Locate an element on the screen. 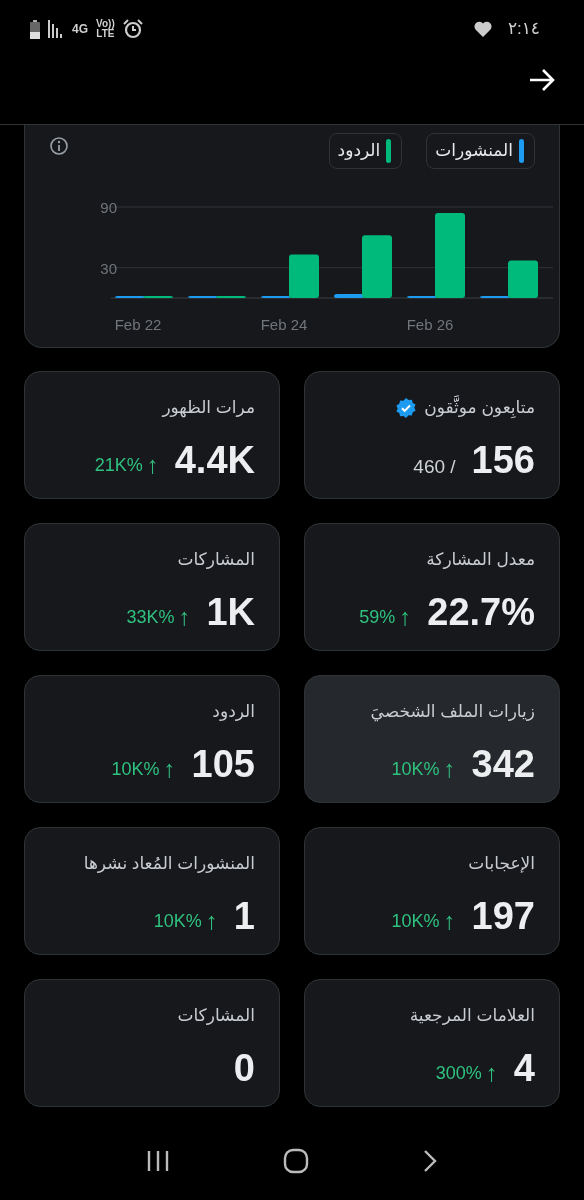 This screenshot has height=1200, width=584. clock-time: ٢:١٤ is located at coordinates (523, 29).